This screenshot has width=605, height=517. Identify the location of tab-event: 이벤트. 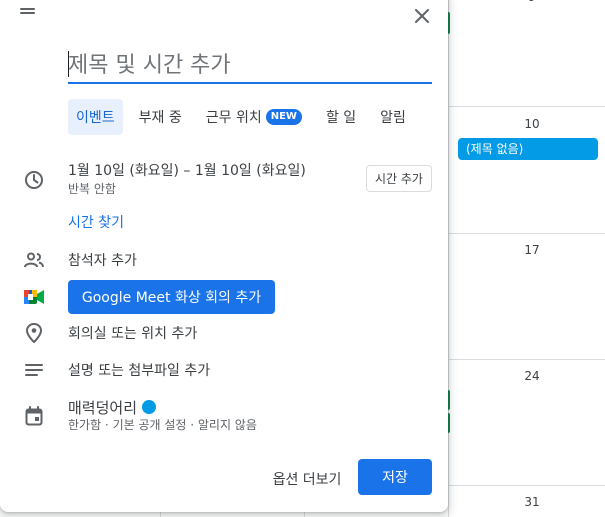
(95, 117).